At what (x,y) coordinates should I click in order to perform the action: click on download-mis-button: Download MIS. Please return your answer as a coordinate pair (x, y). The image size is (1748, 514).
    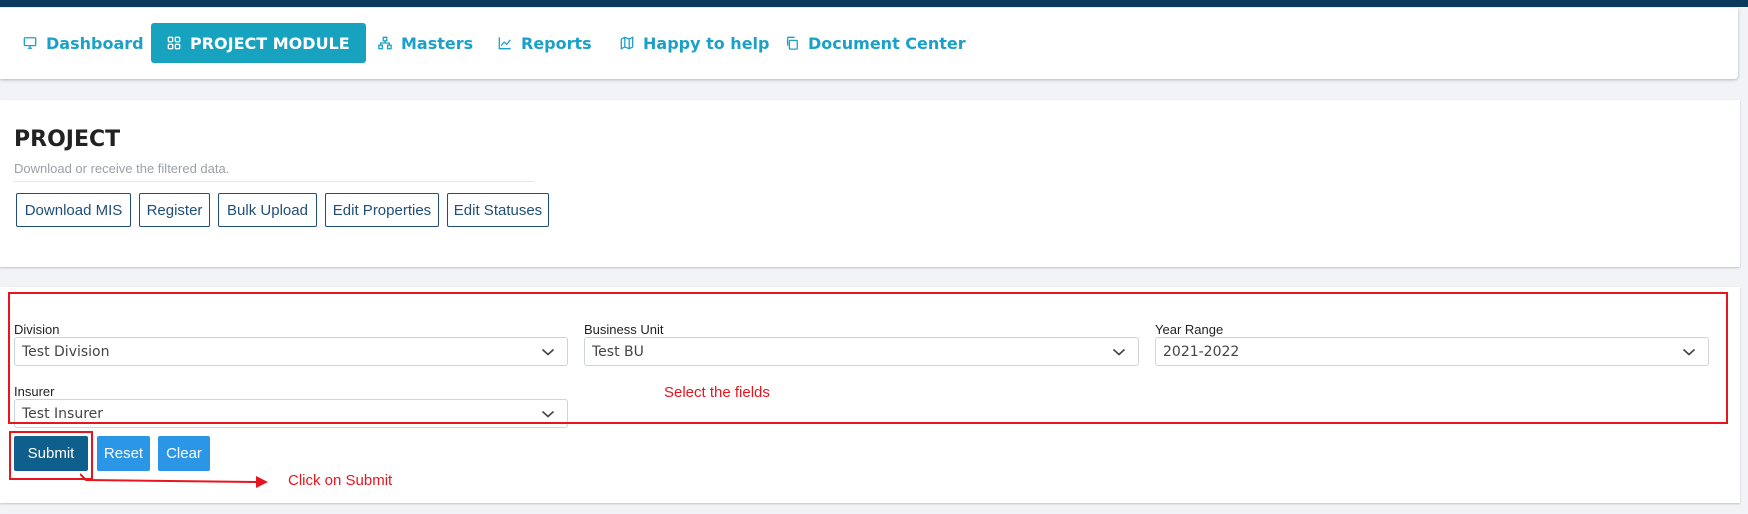
    Looking at the image, I should click on (73, 210).